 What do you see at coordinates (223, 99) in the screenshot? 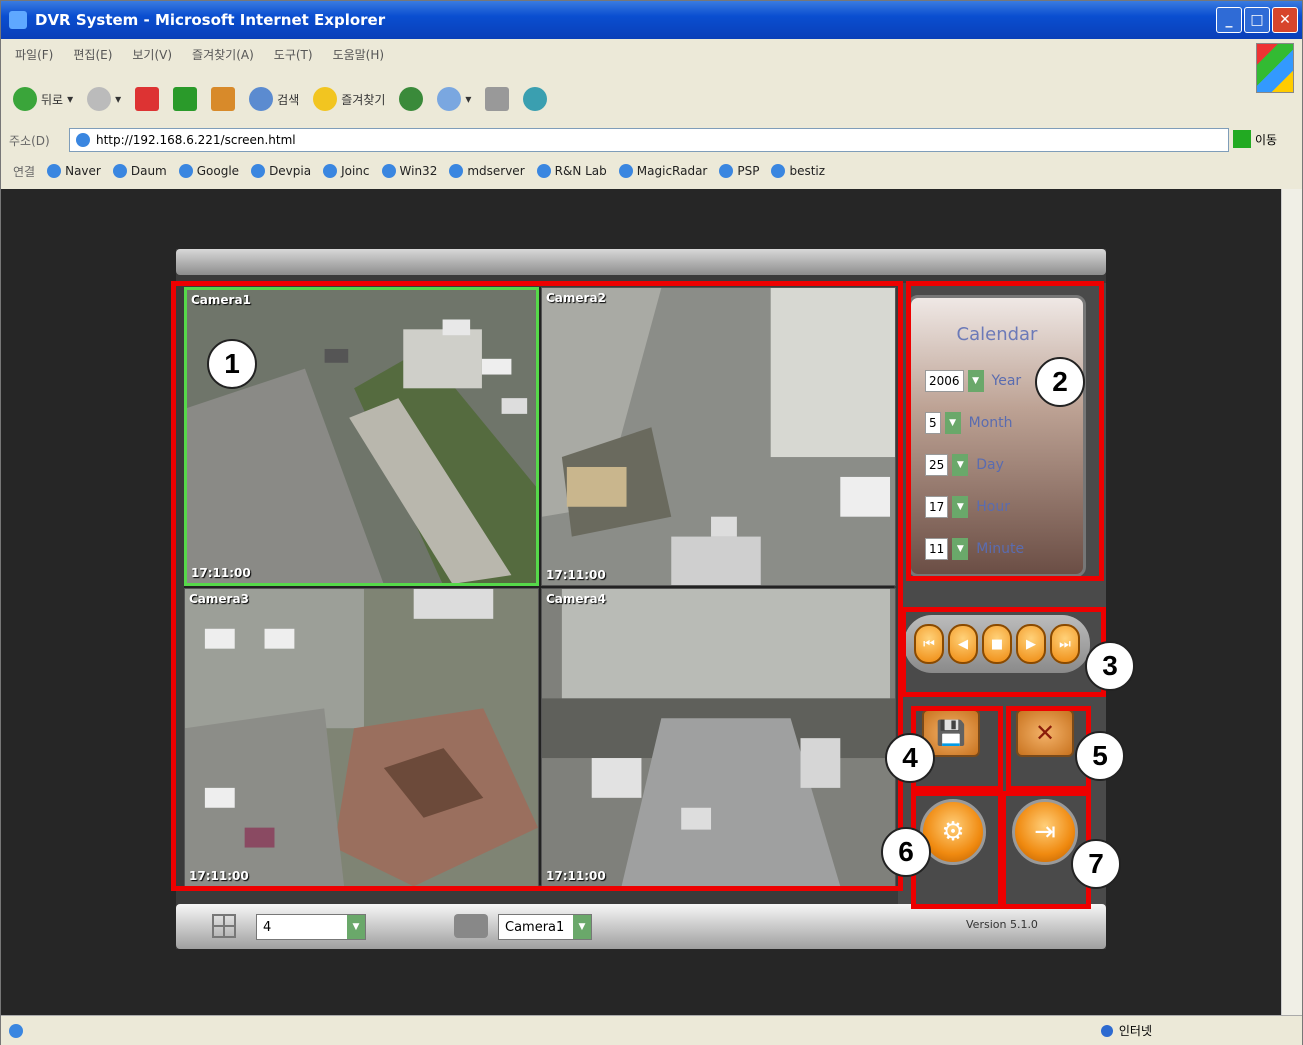
I see `home-button` at bounding box center [223, 99].